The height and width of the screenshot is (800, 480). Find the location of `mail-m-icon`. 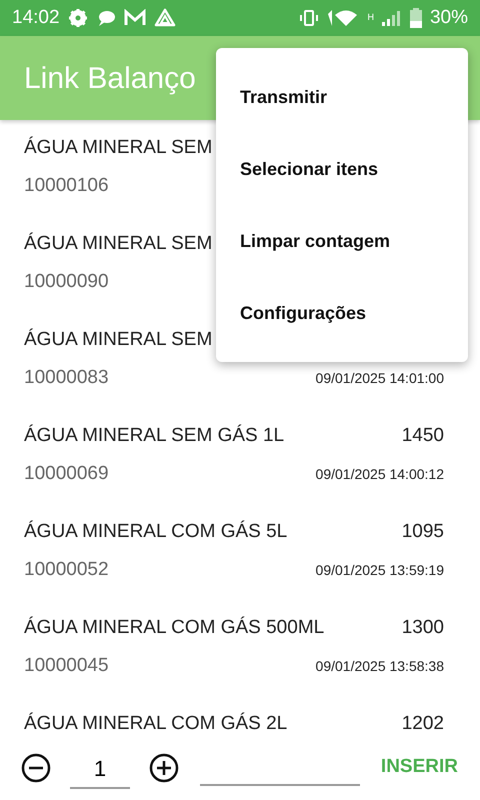

mail-m-icon is located at coordinates (135, 18).